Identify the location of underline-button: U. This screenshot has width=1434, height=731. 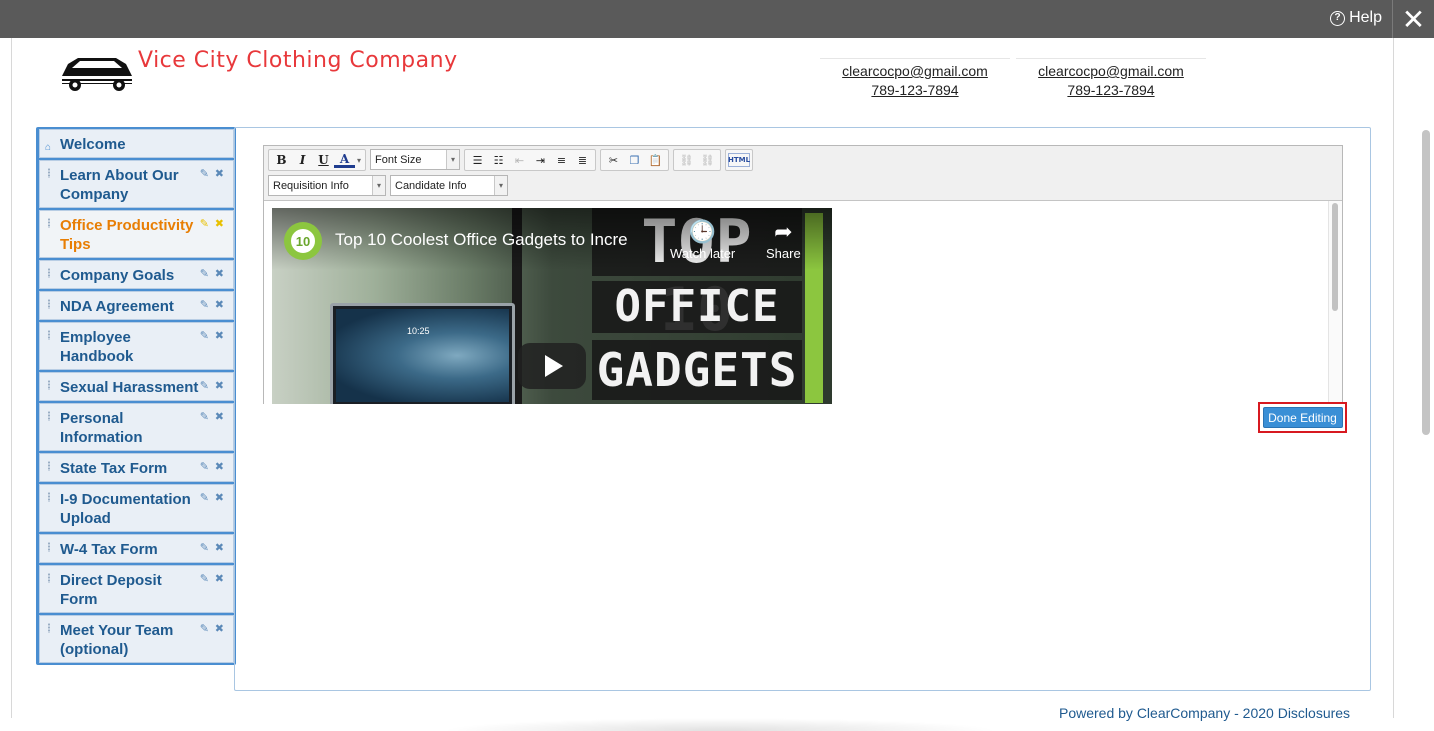
(323, 160).